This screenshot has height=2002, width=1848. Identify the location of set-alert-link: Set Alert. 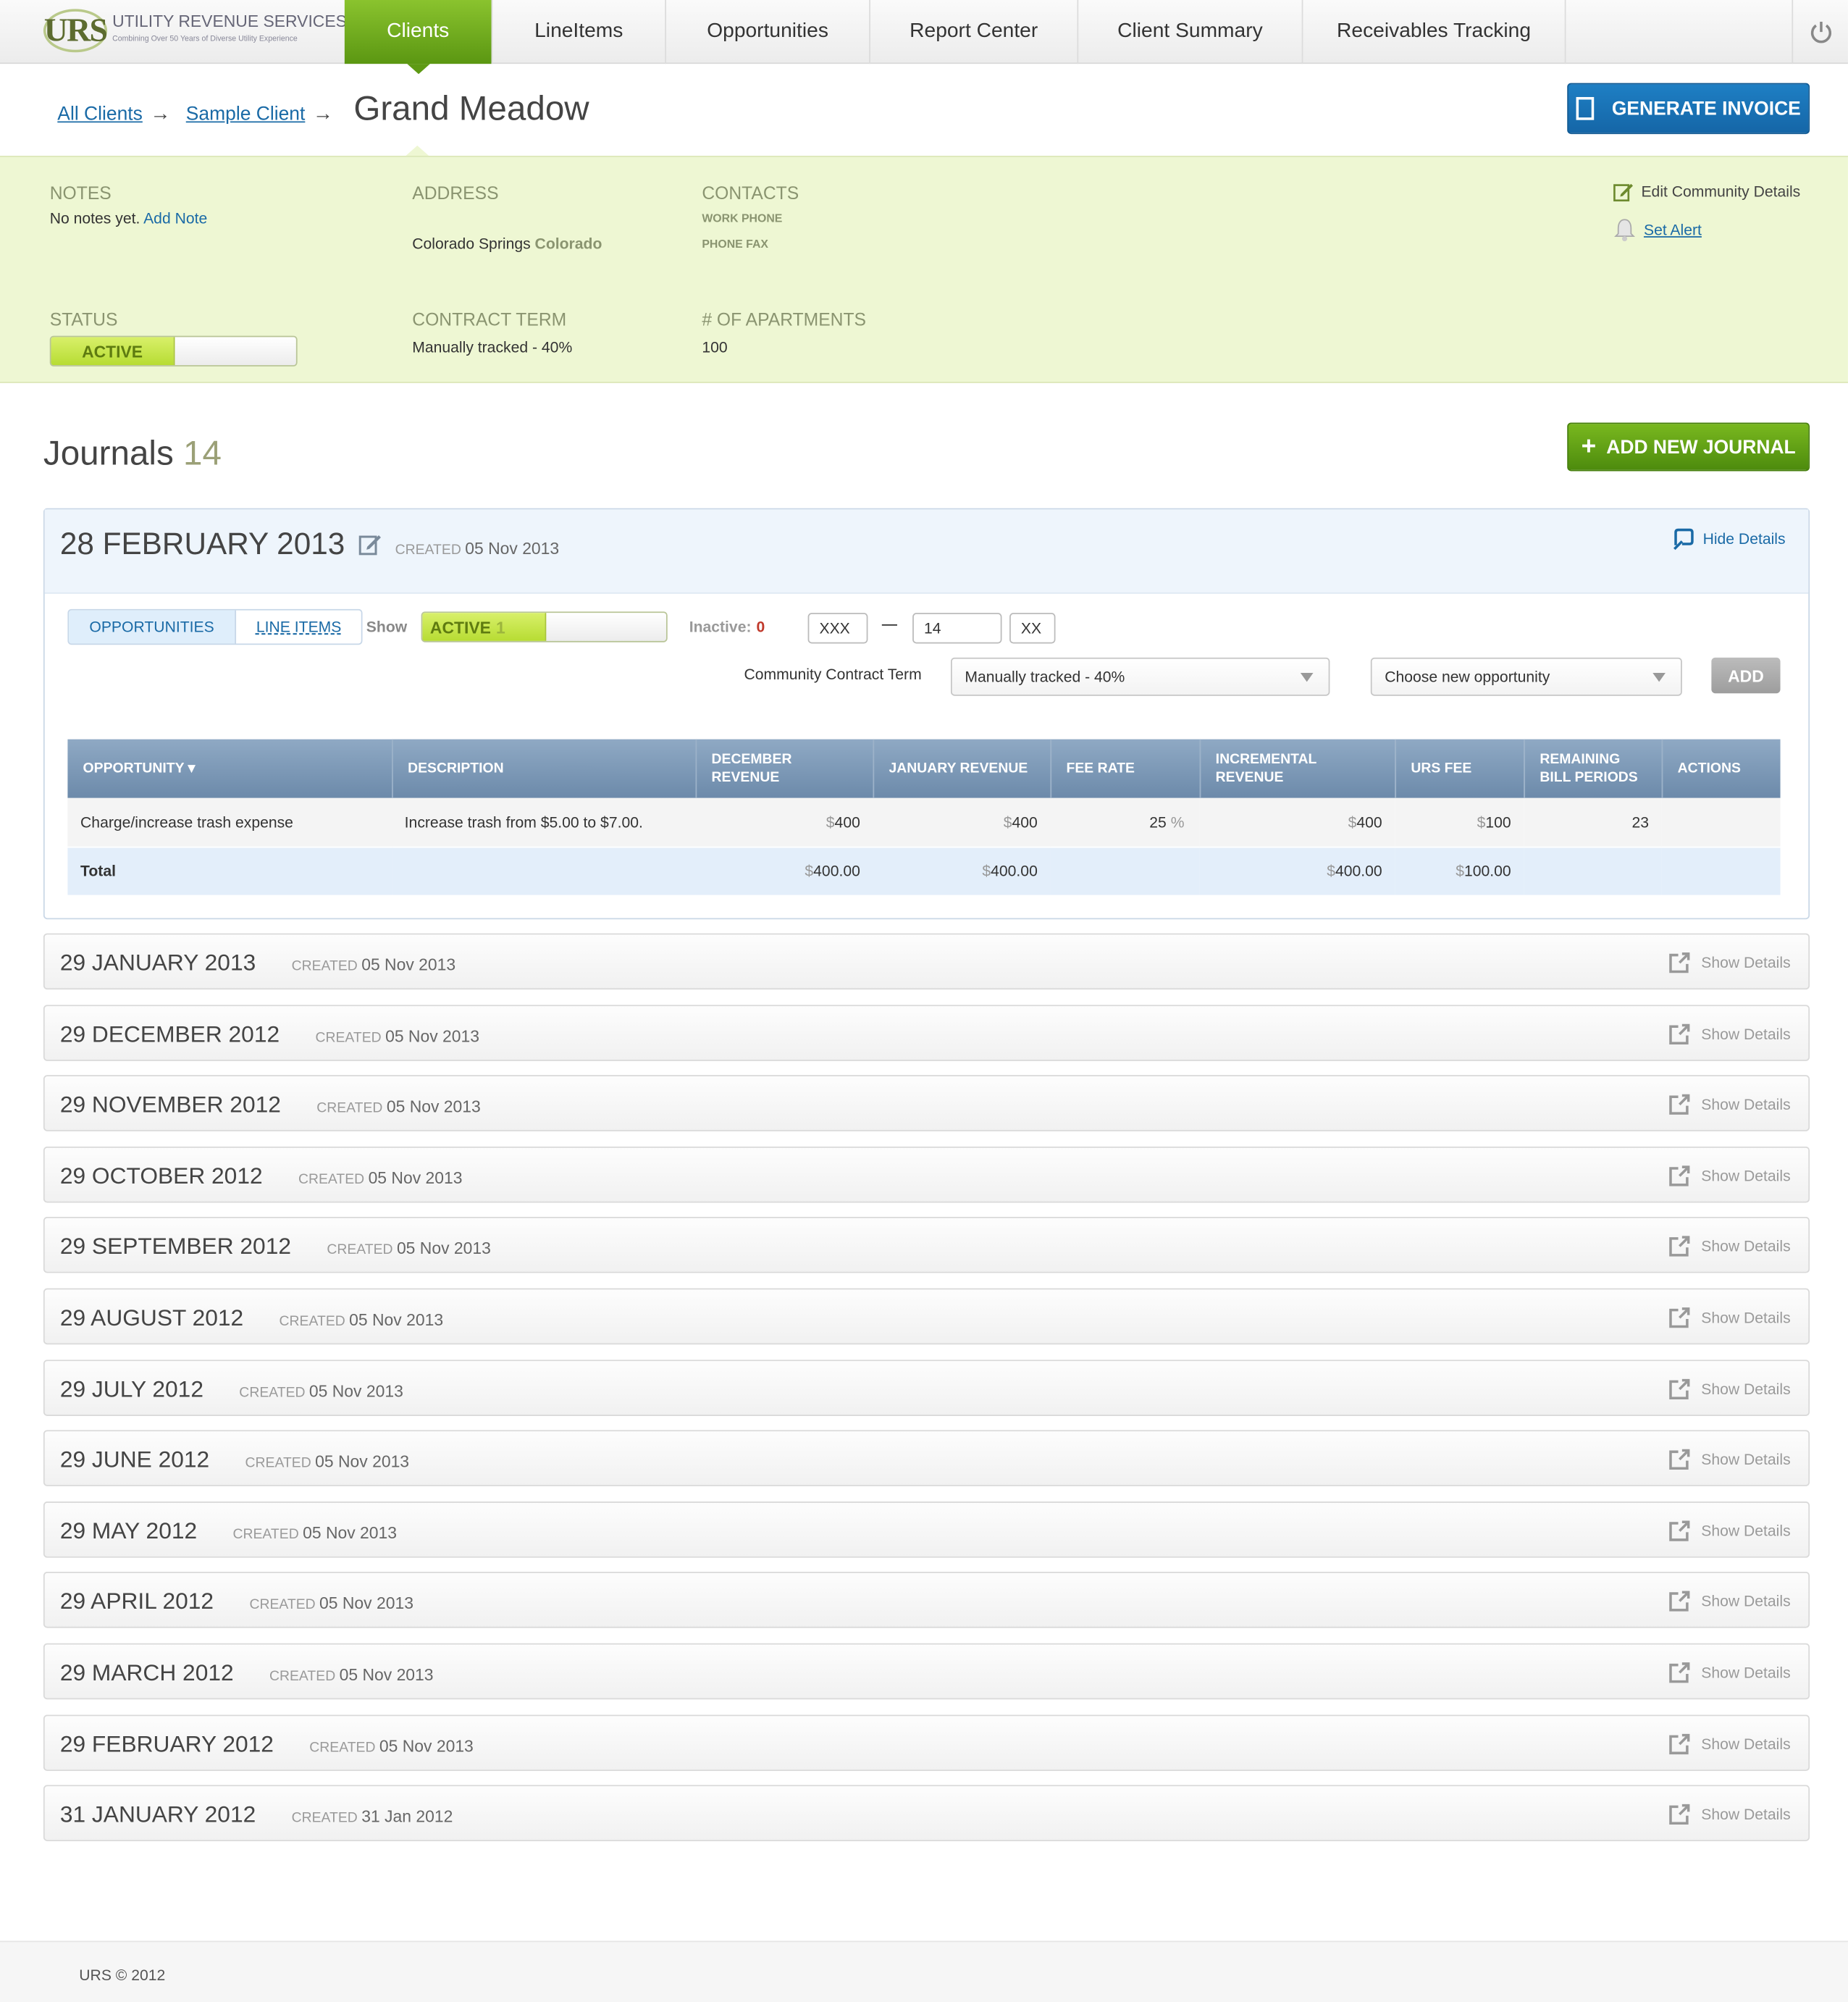
(1673, 230).